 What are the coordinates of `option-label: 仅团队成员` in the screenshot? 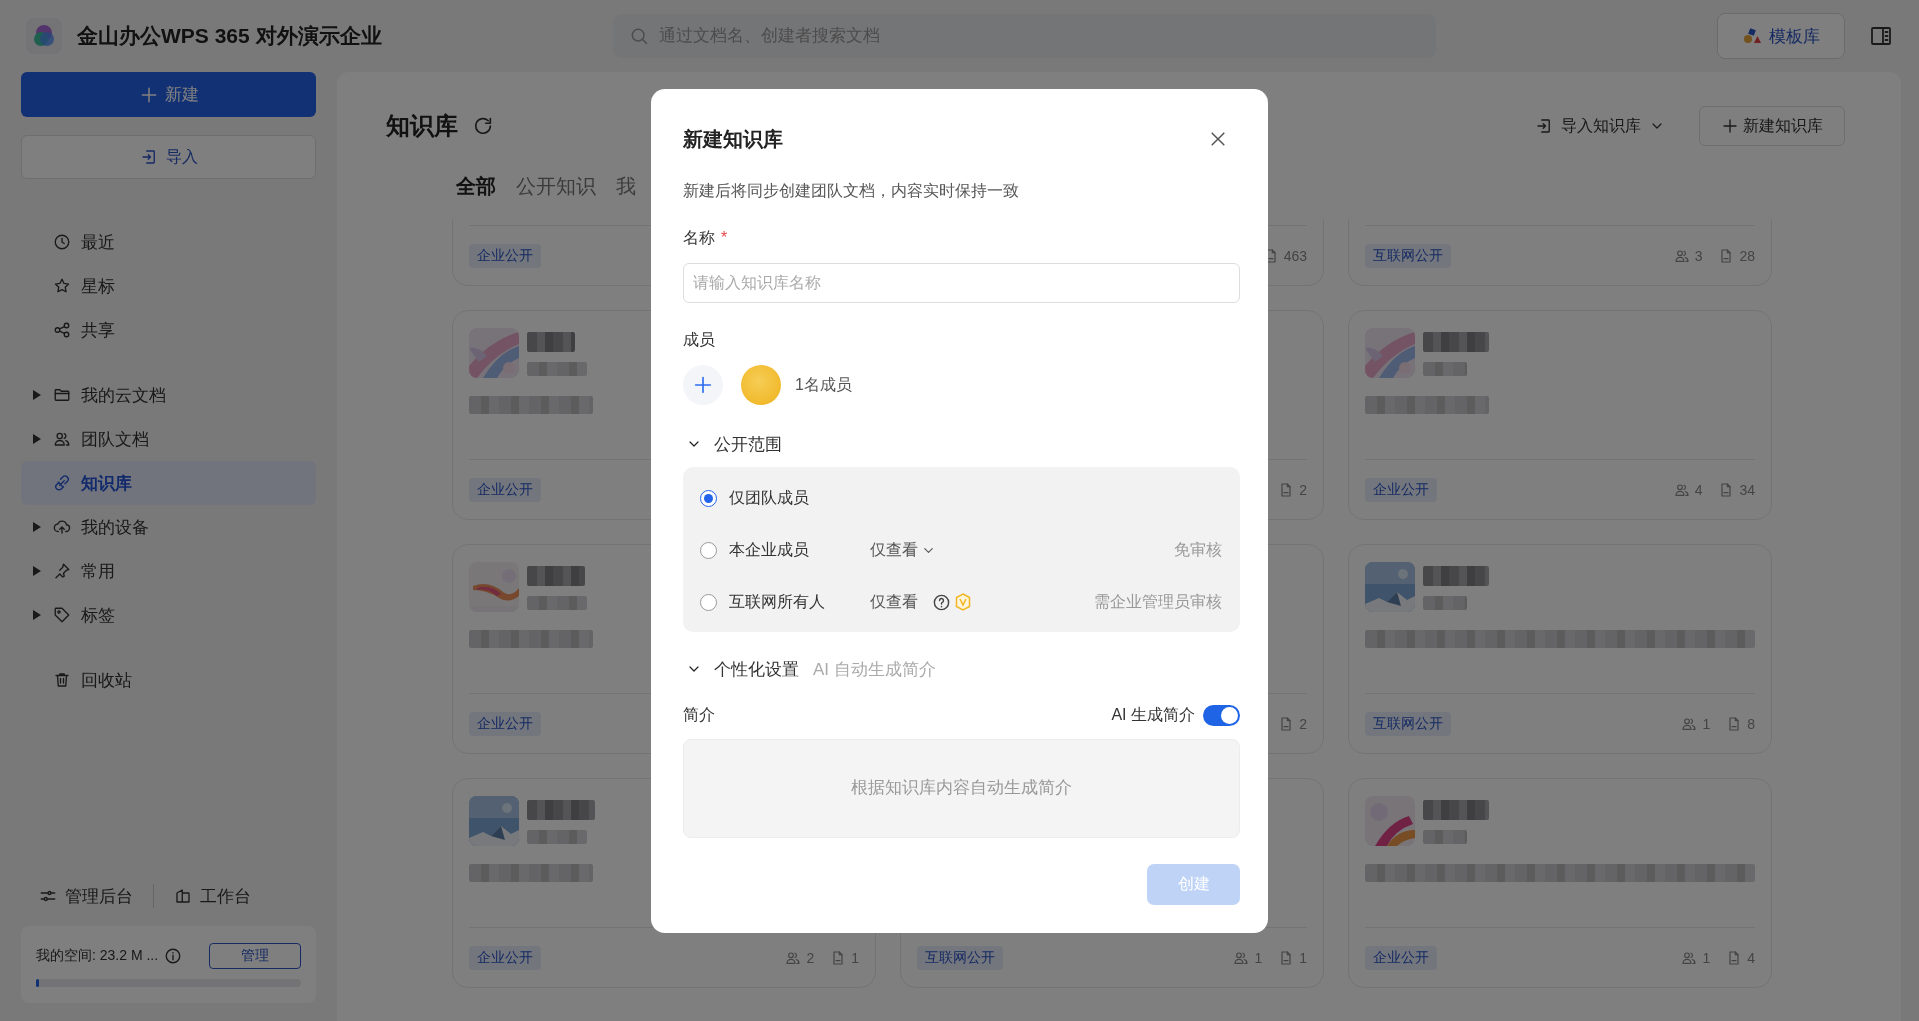 It's located at (769, 497).